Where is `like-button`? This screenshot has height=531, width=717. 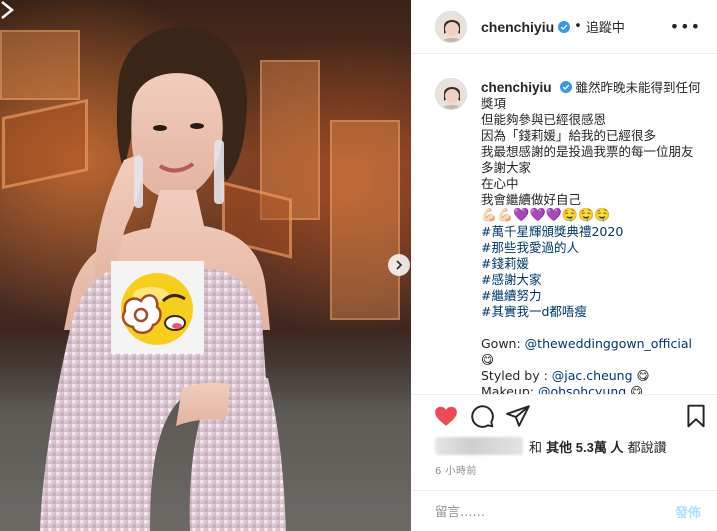
like-button is located at coordinates (446, 416).